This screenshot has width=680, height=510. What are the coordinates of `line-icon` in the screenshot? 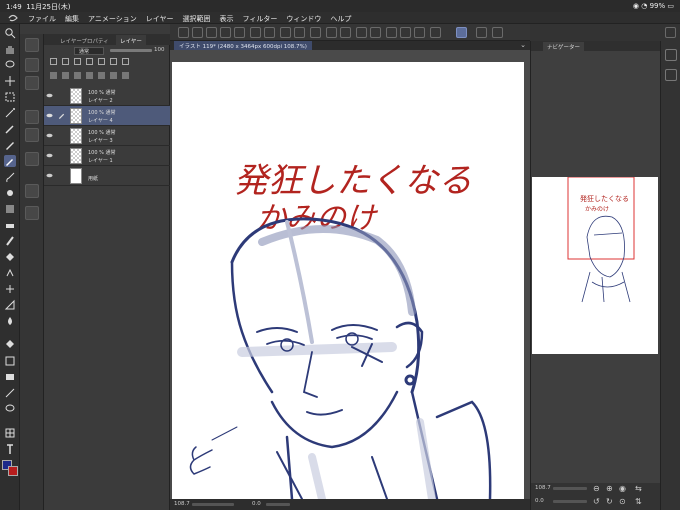 It's located at (10, 393).